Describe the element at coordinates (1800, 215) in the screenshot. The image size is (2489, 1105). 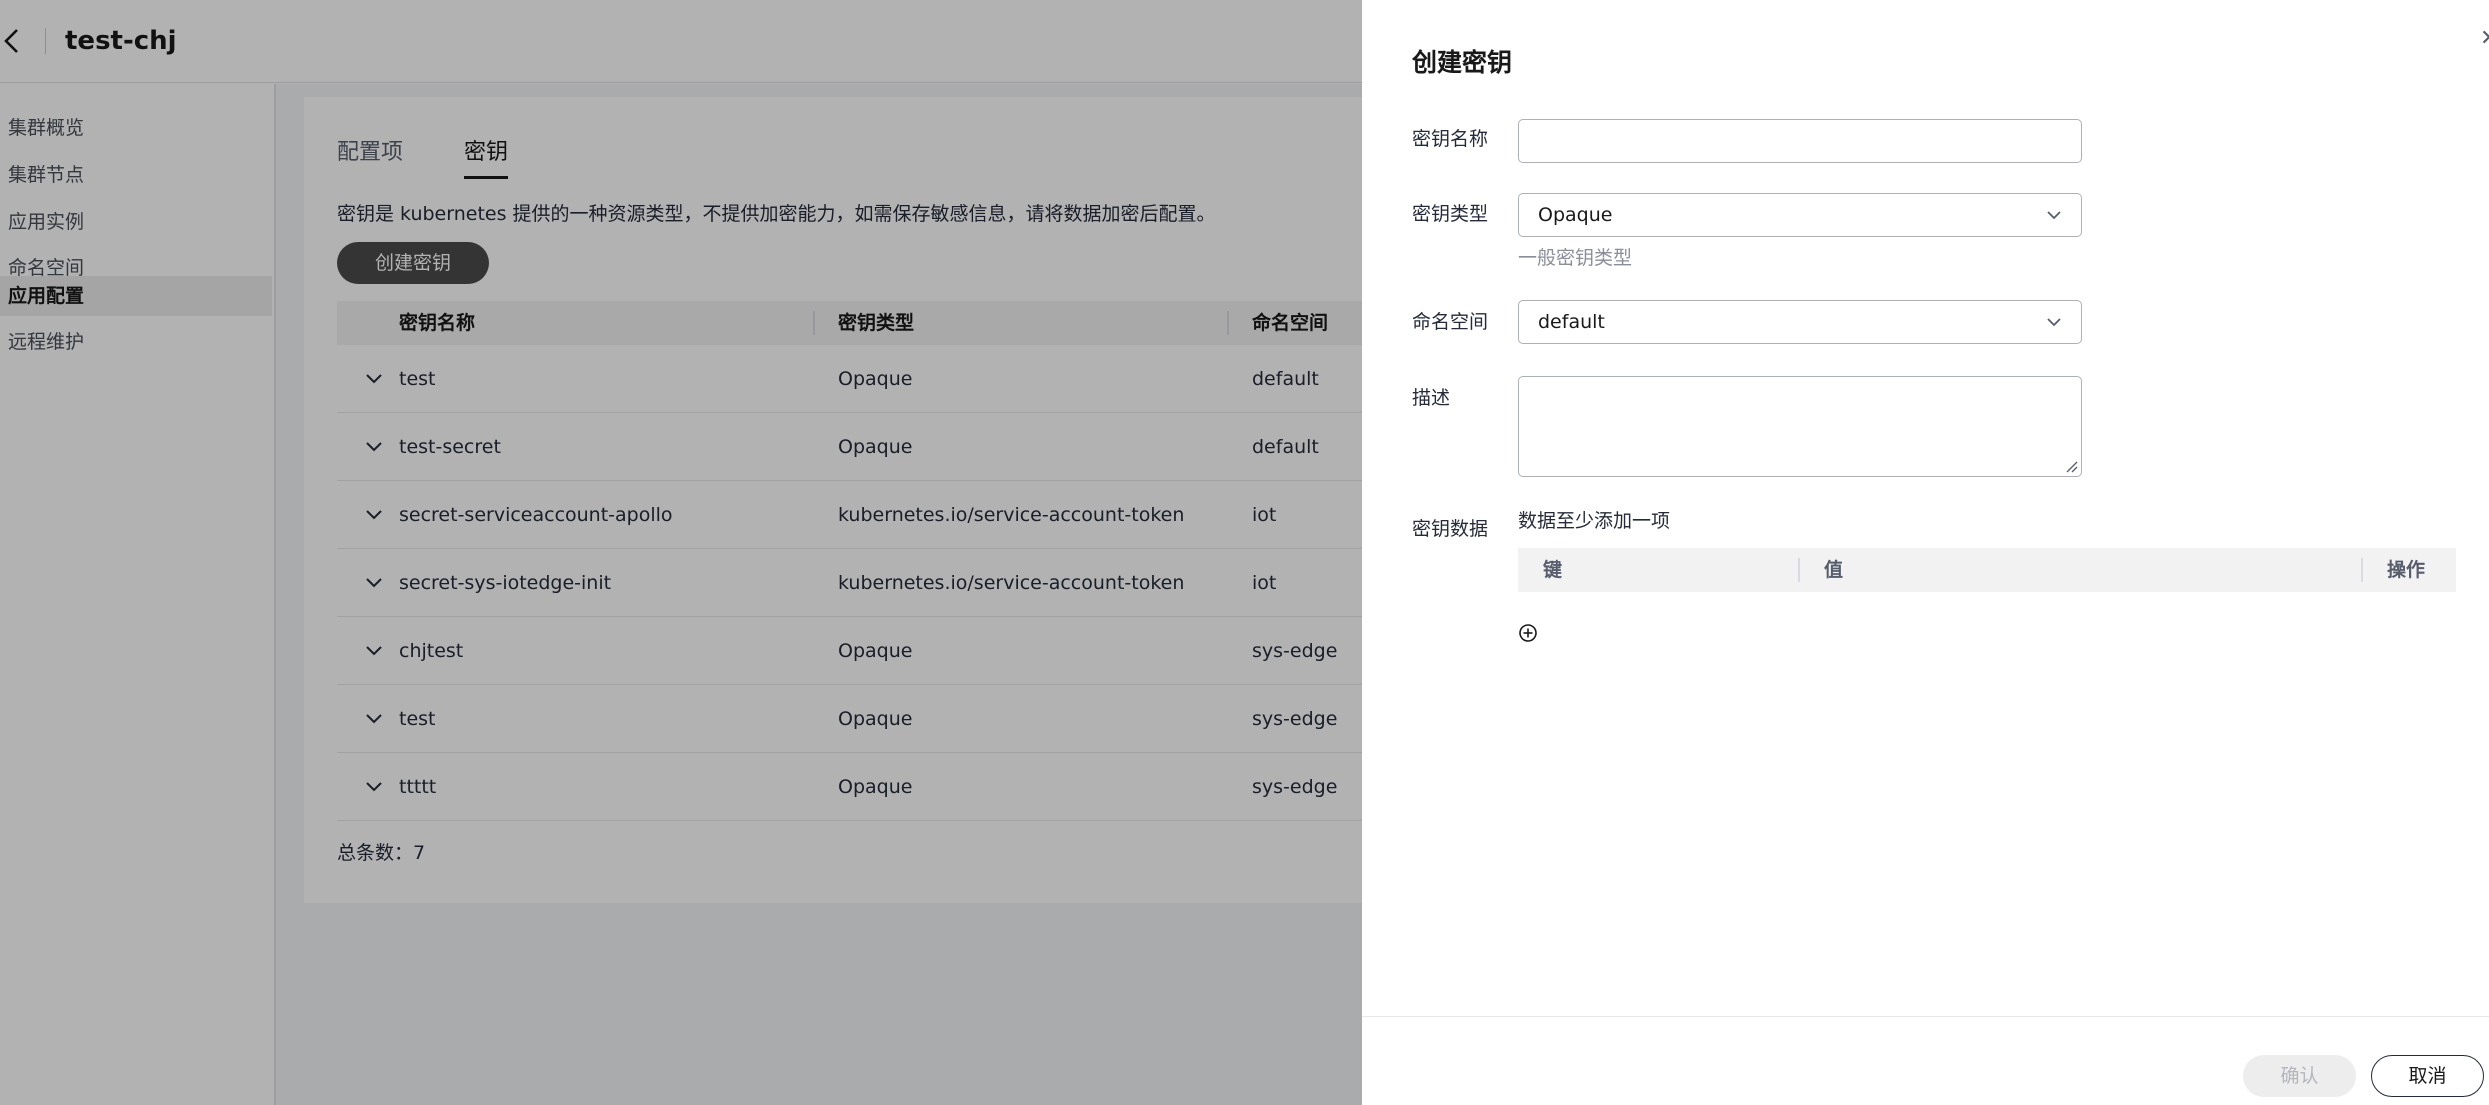
I see `secret-type-select: Opaque` at that location.